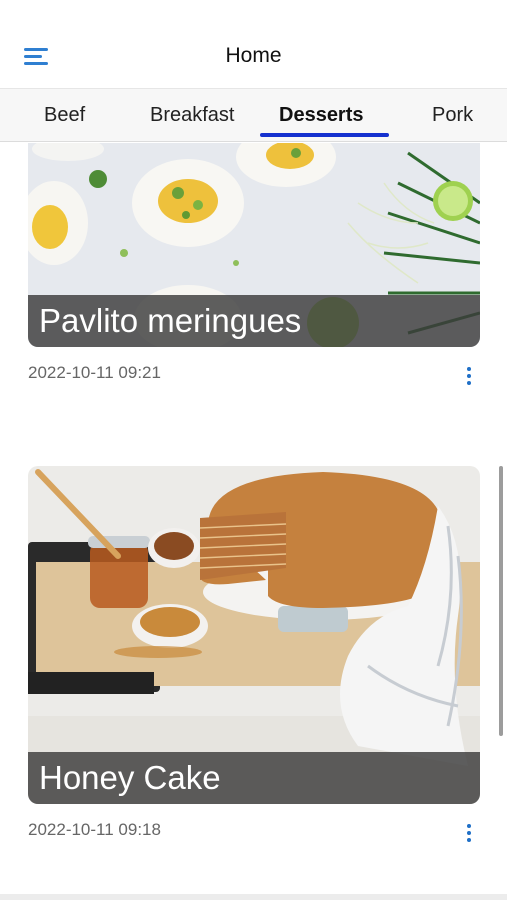 Image resolution: width=507 pixels, height=900 pixels. I want to click on recipe-date: 2022-10-11 09:21, so click(94, 372).